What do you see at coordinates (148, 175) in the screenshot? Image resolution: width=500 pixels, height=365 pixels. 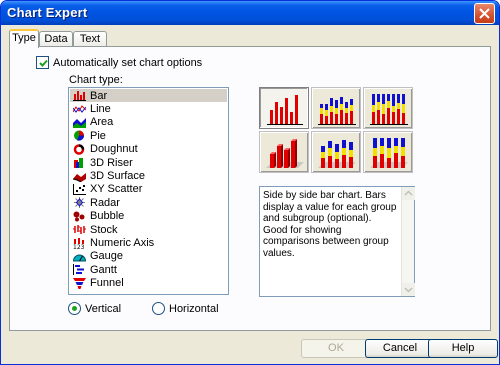 I see `list-item-3d-surface: 3D Surface` at bounding box center [148, 175].